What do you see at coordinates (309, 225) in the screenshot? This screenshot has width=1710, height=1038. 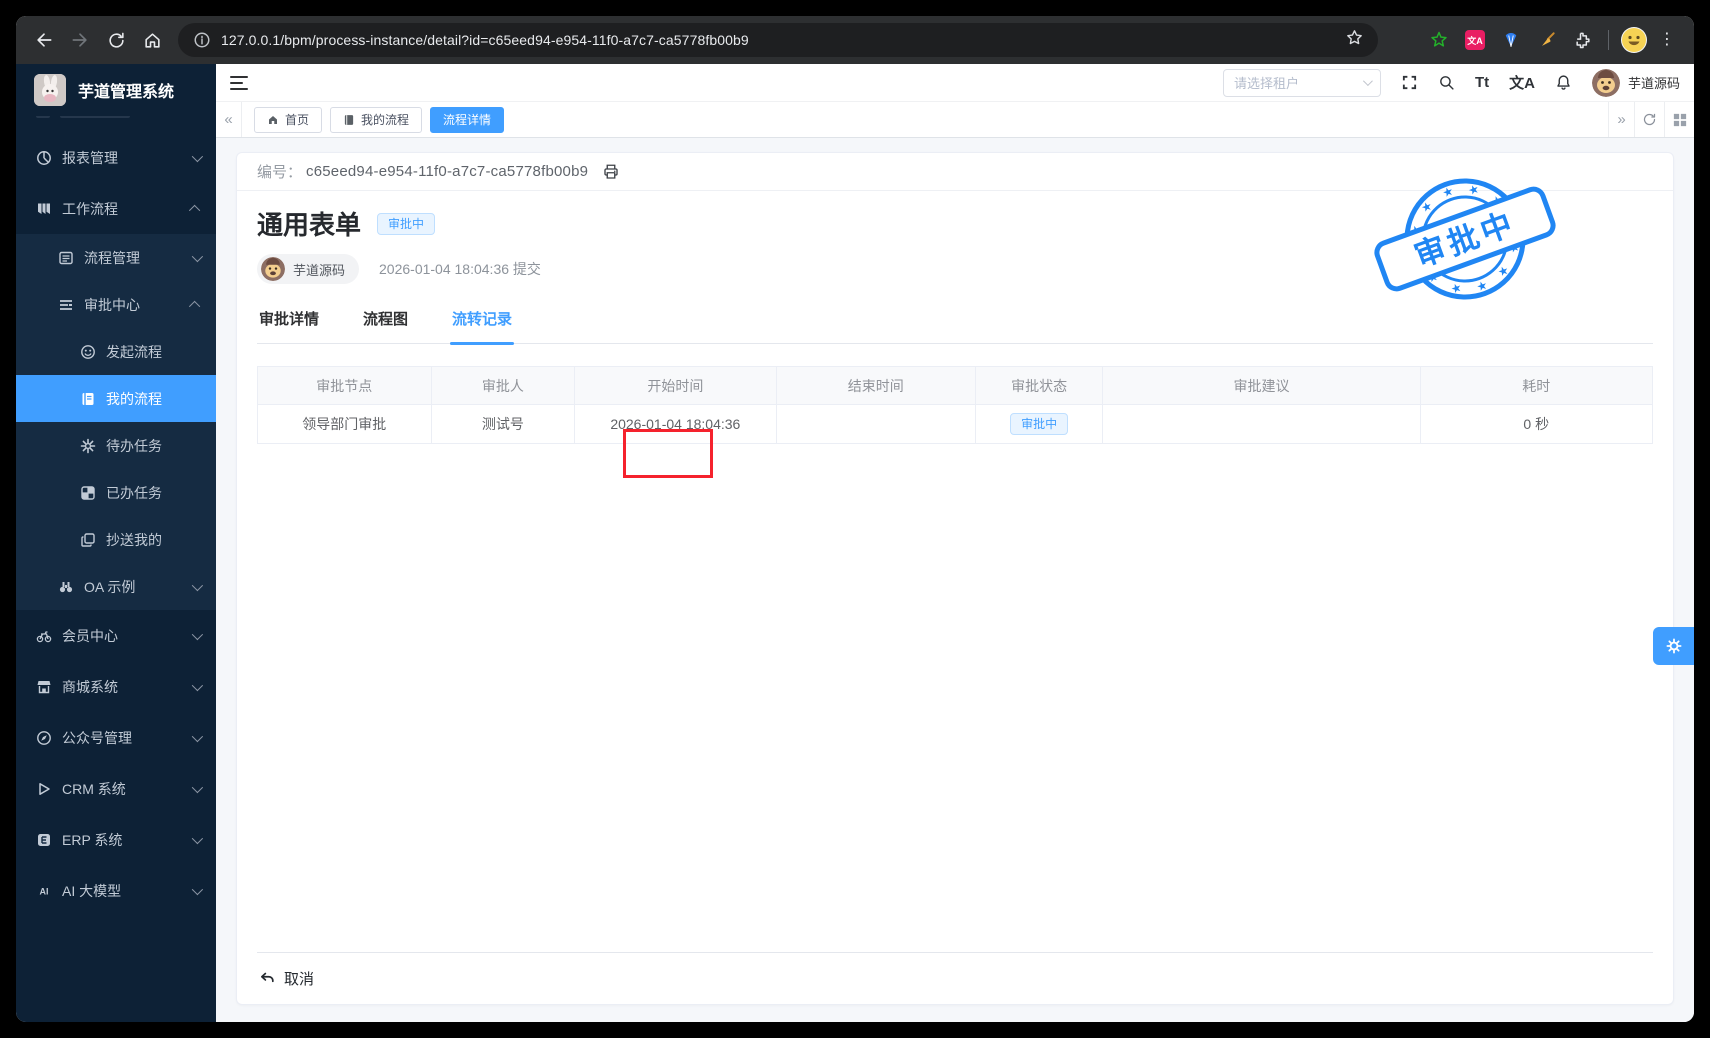 I see `page-title: 通用表单` at bounding box center [309, 225].